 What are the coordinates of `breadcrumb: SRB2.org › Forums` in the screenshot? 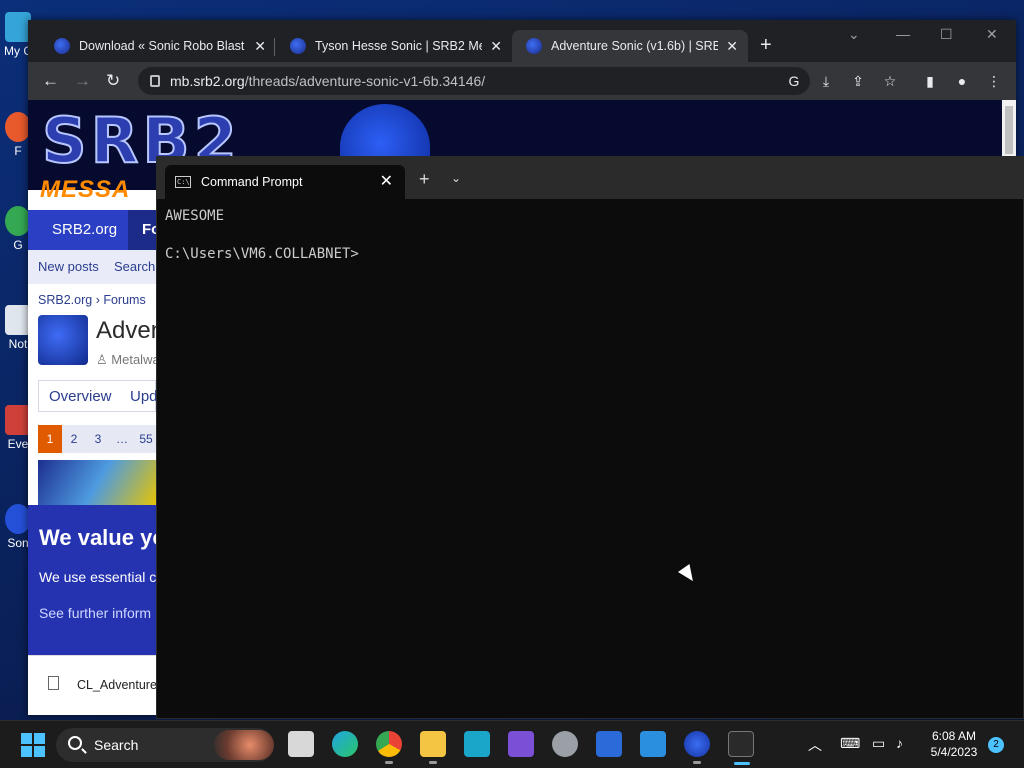 It's located at (92, 300).